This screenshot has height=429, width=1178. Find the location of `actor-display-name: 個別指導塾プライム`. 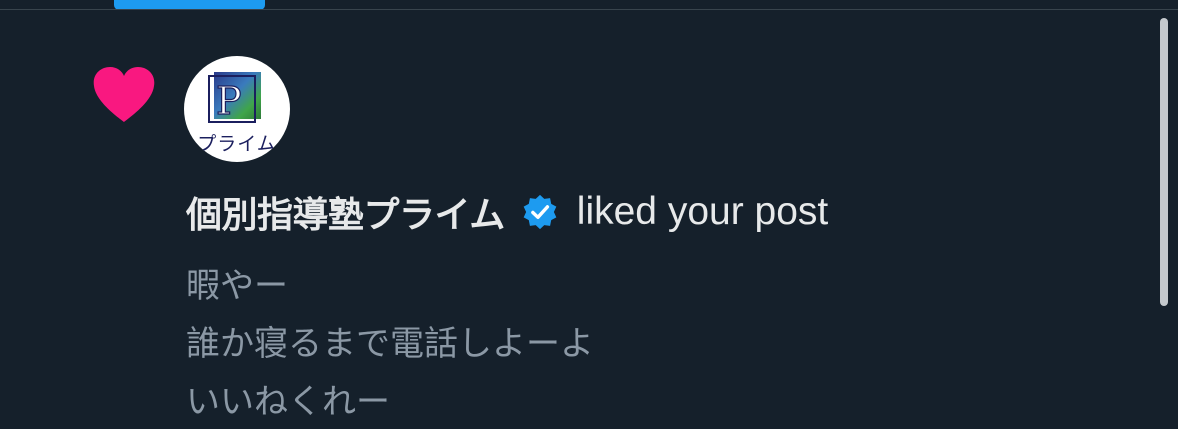

actor-display-name: 個別指導塾プライム is located at coordinates (345, 212).